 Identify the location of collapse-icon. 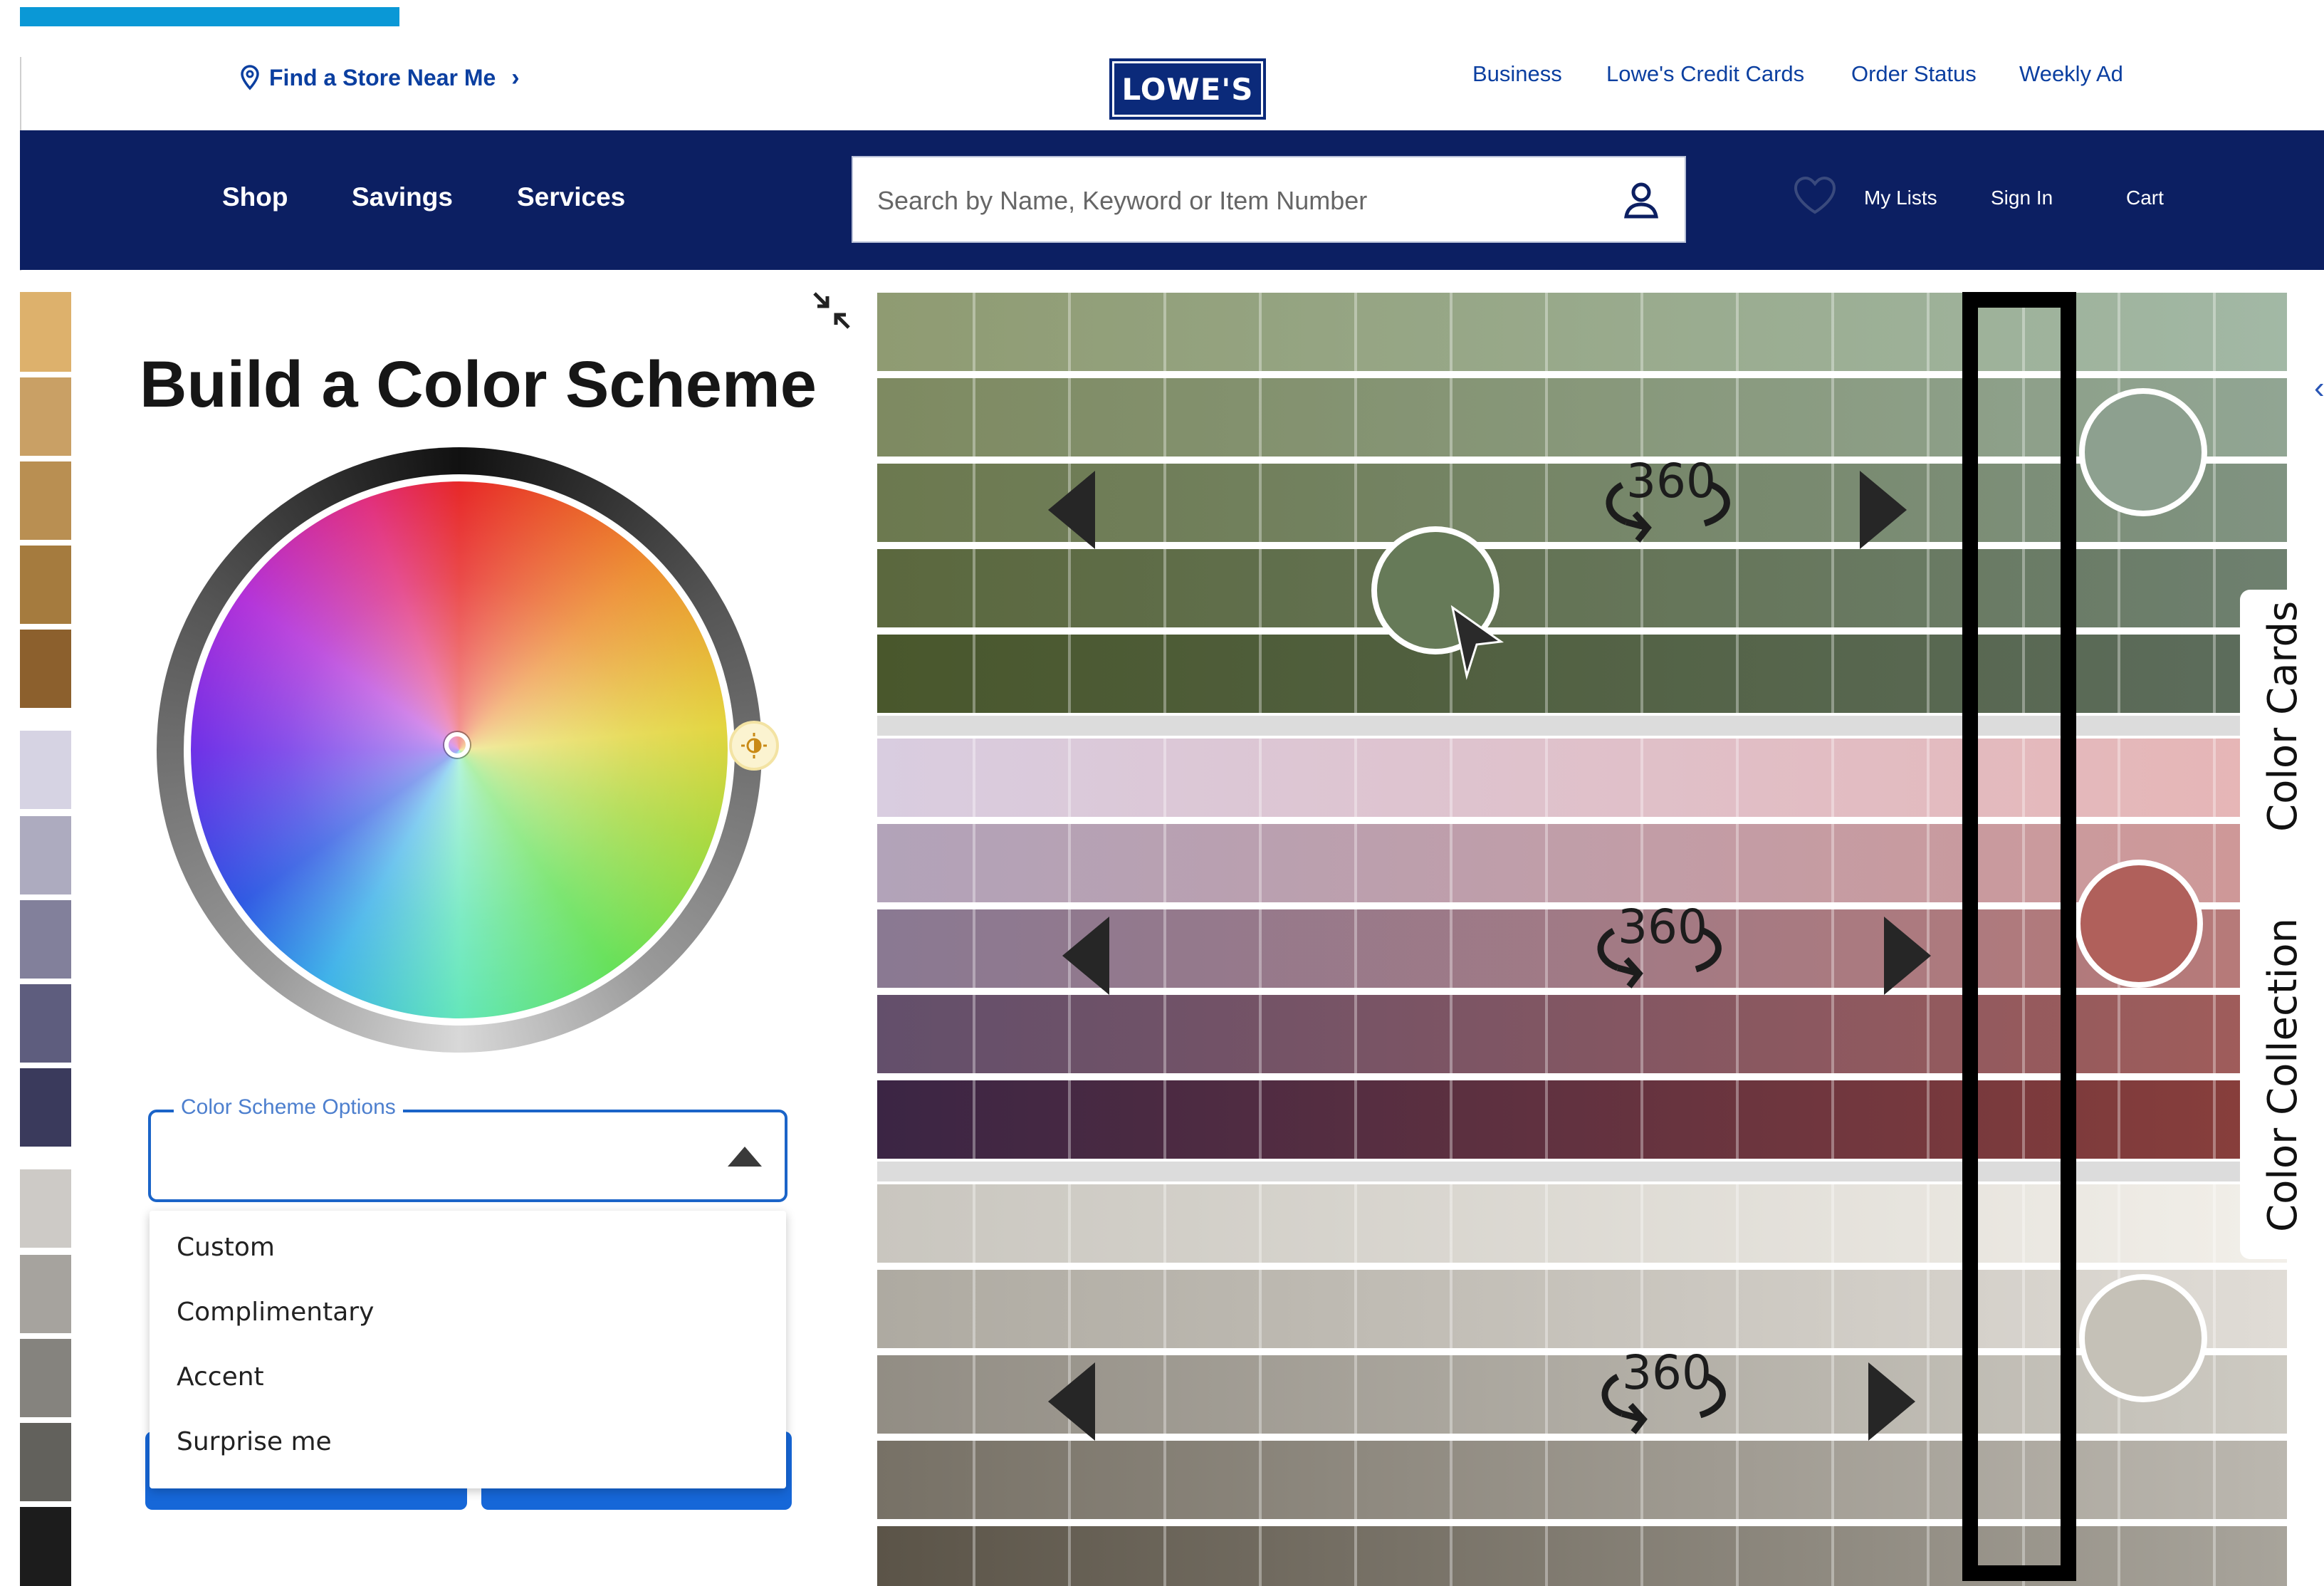
(831, 310).